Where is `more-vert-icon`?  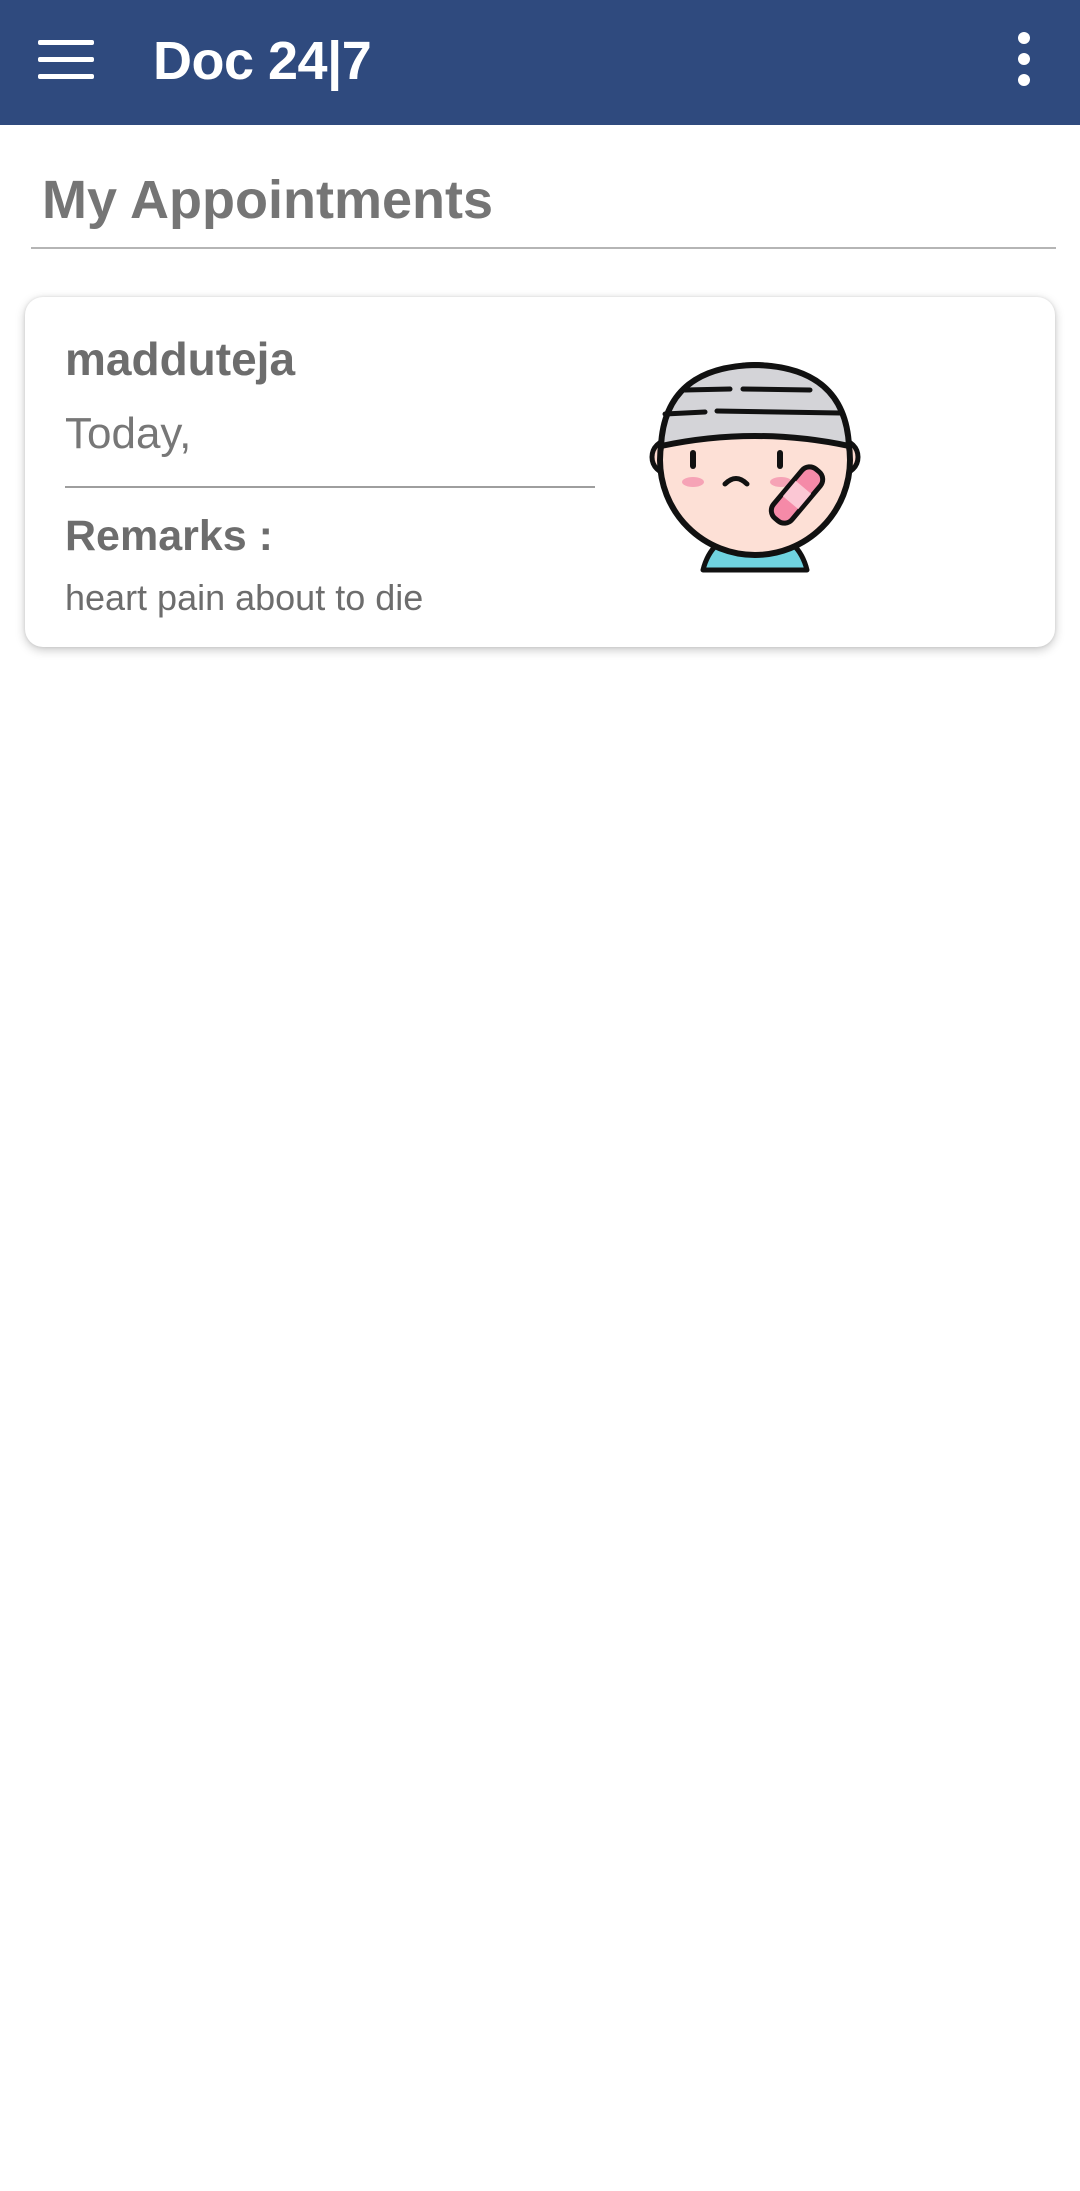 more-vert-icon is located at coordinates (1025, 60).